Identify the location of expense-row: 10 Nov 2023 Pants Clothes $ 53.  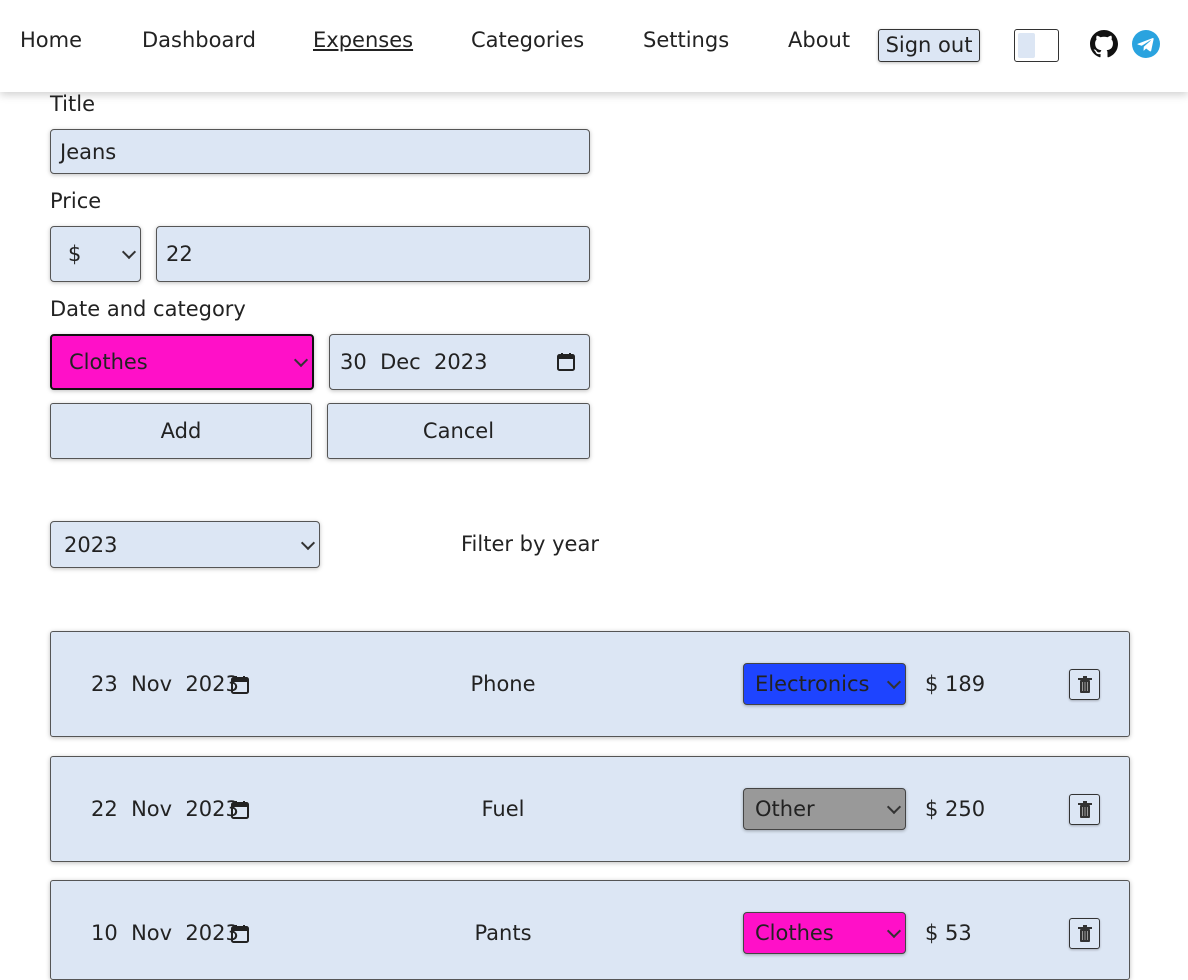
(590, 930).